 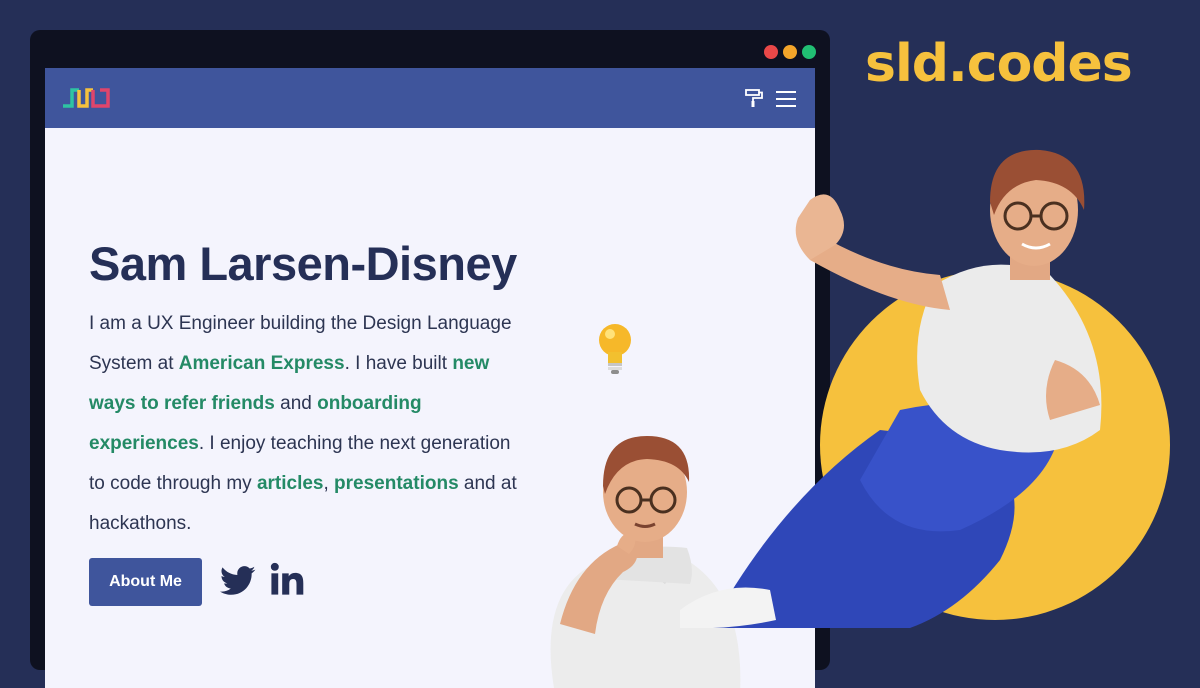 I want to click on bio-text: ,, so click(x=329, y=483).